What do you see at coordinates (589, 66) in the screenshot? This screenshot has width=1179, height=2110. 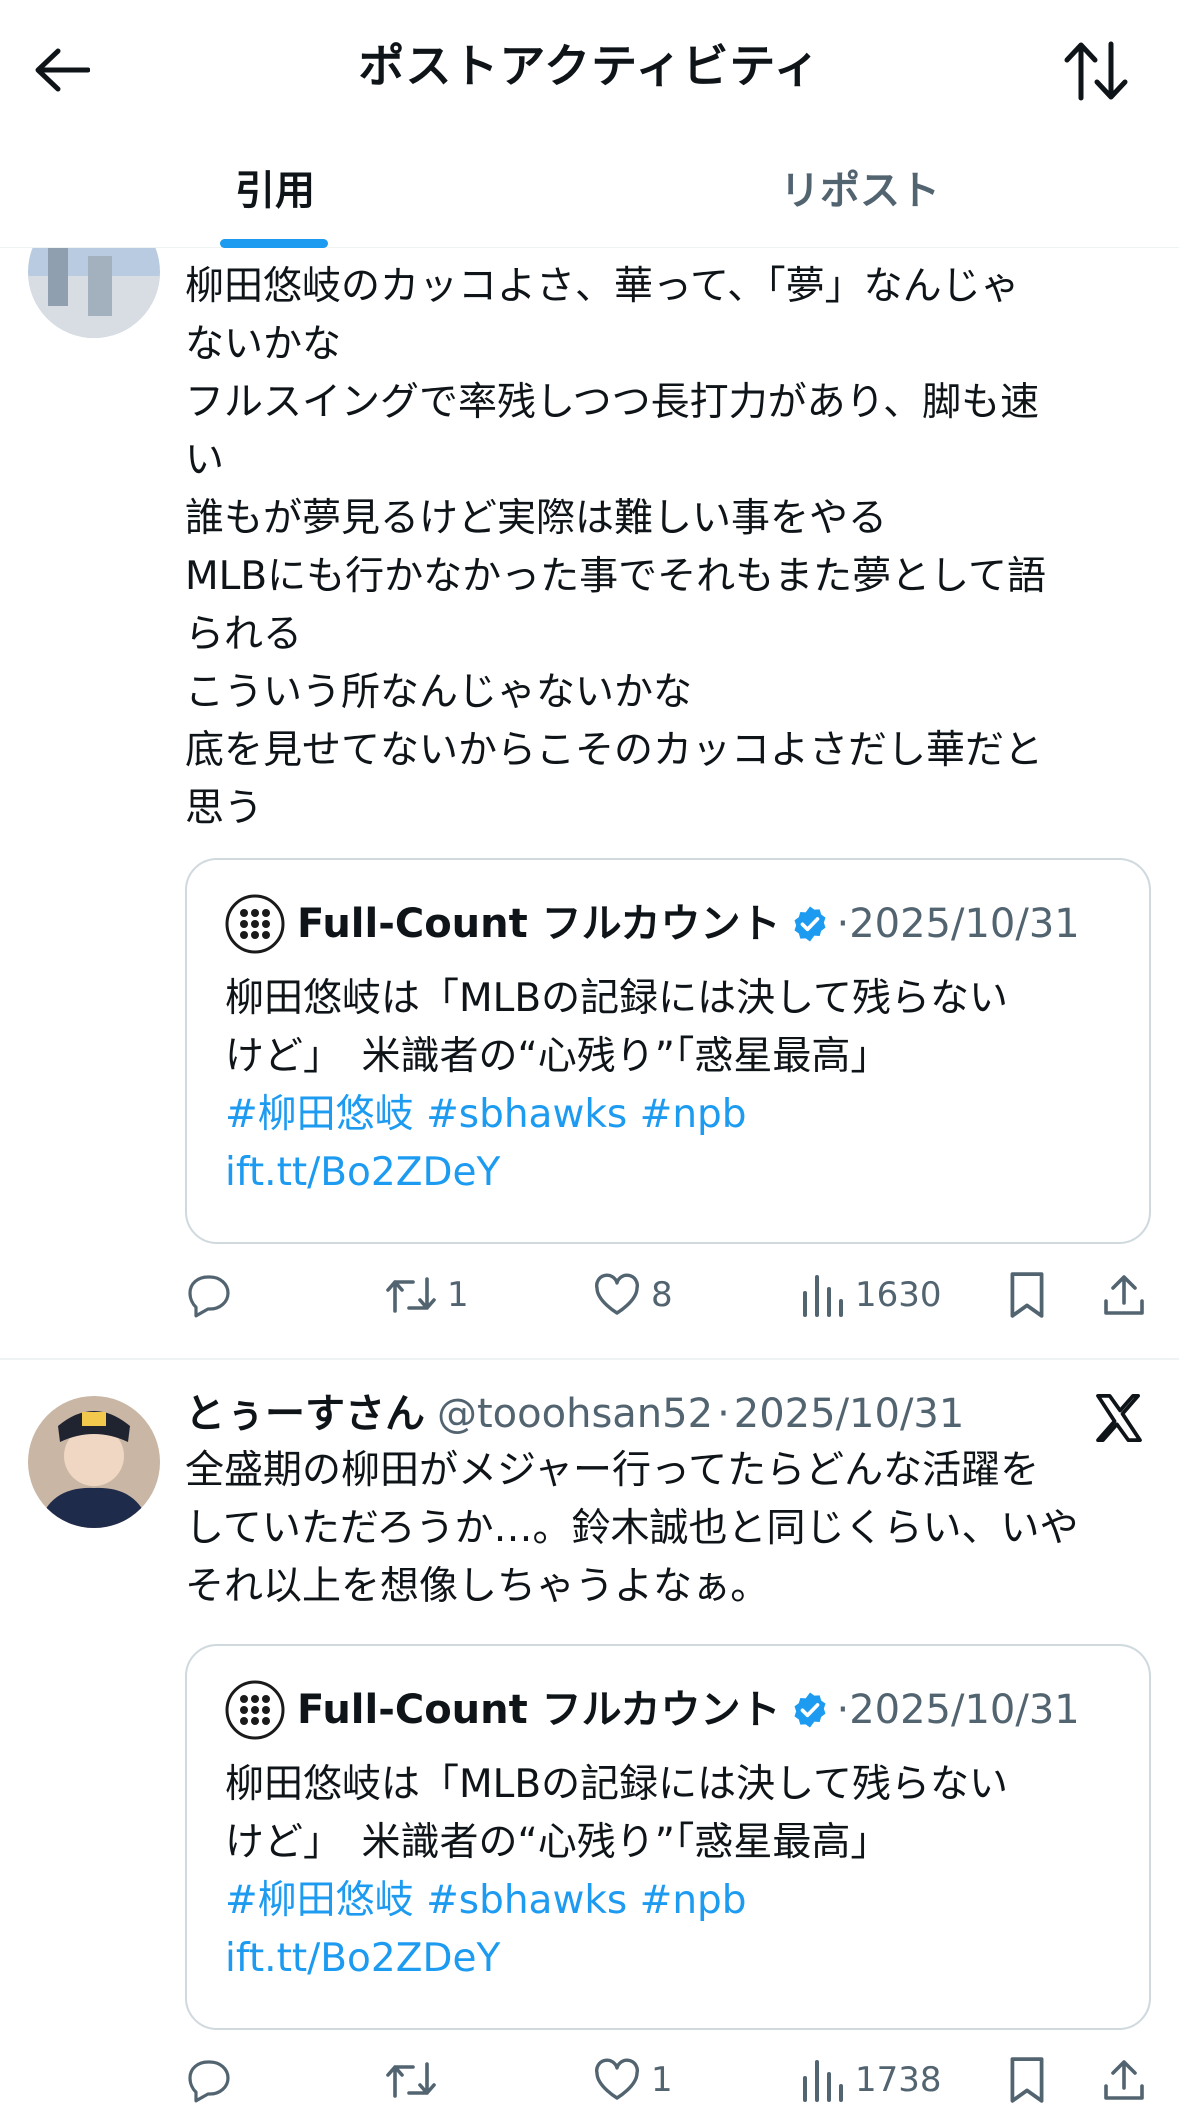 I see `page-title: ポストアクティビティ` at bounding box center [589, 66].